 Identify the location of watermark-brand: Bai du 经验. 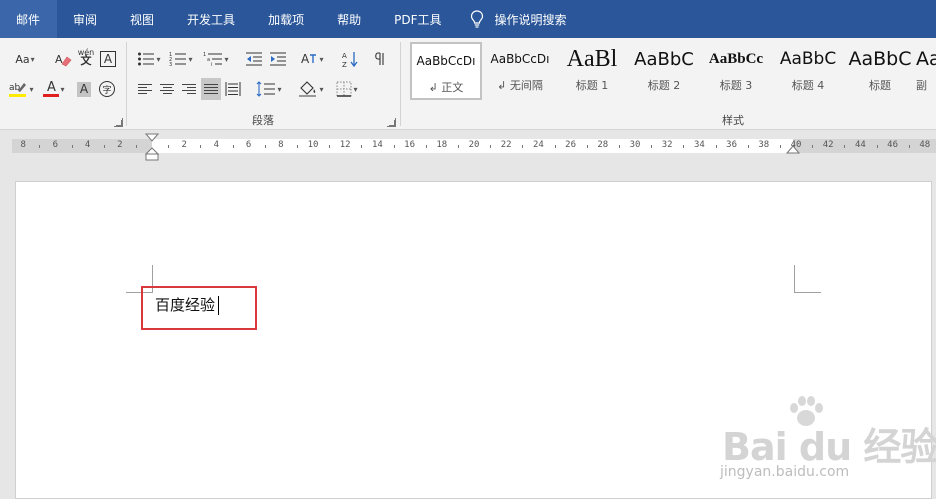
(829, 447).